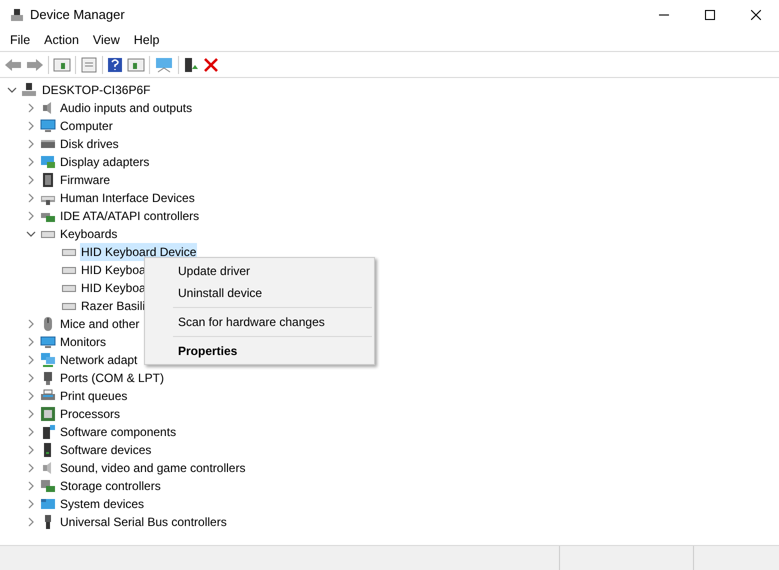 This screenshot has width=779, height=570. What do you see at coordinates (143, 522) in the screenshot?
I see `tree-item: Universal Serial Bus controllers` at bounding box center [143, 522].